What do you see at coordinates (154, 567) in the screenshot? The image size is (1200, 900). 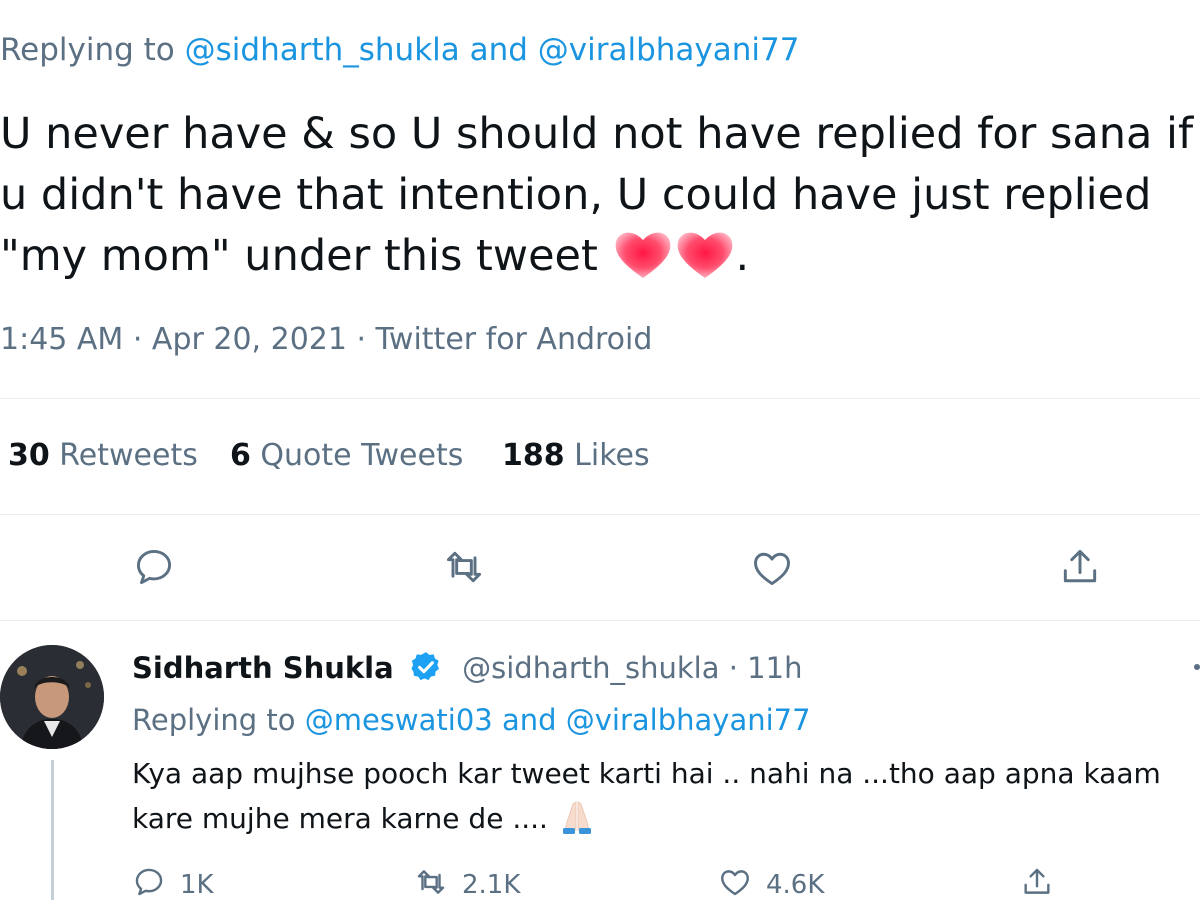 I see `reply-icon` at bounding box center [154, 567].